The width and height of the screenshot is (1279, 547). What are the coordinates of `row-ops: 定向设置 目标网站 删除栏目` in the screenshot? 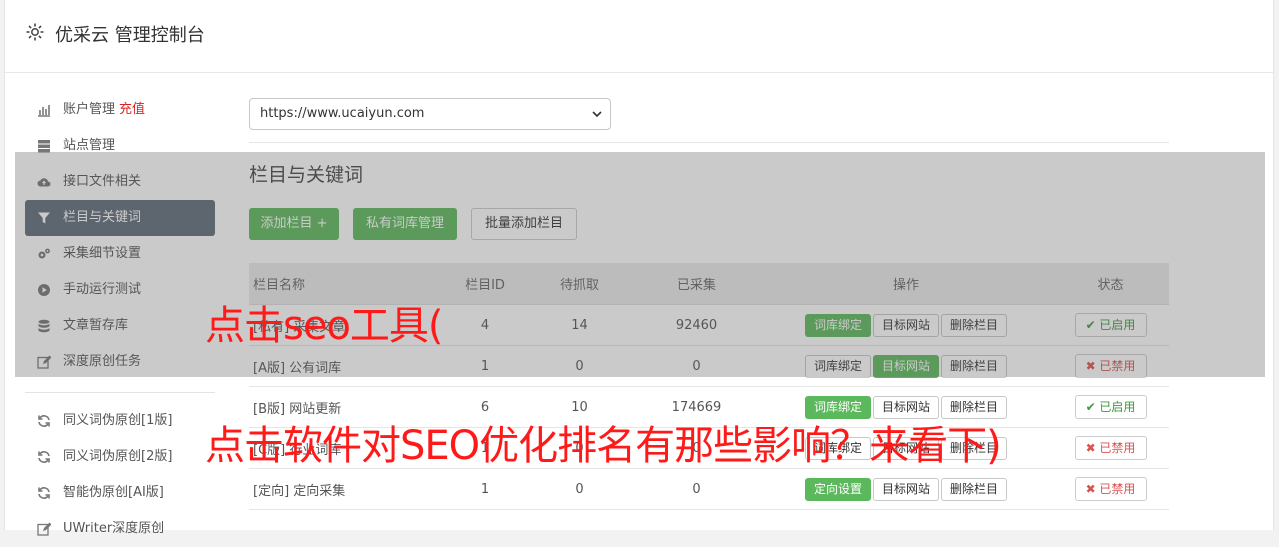 It's located at (906, 489).